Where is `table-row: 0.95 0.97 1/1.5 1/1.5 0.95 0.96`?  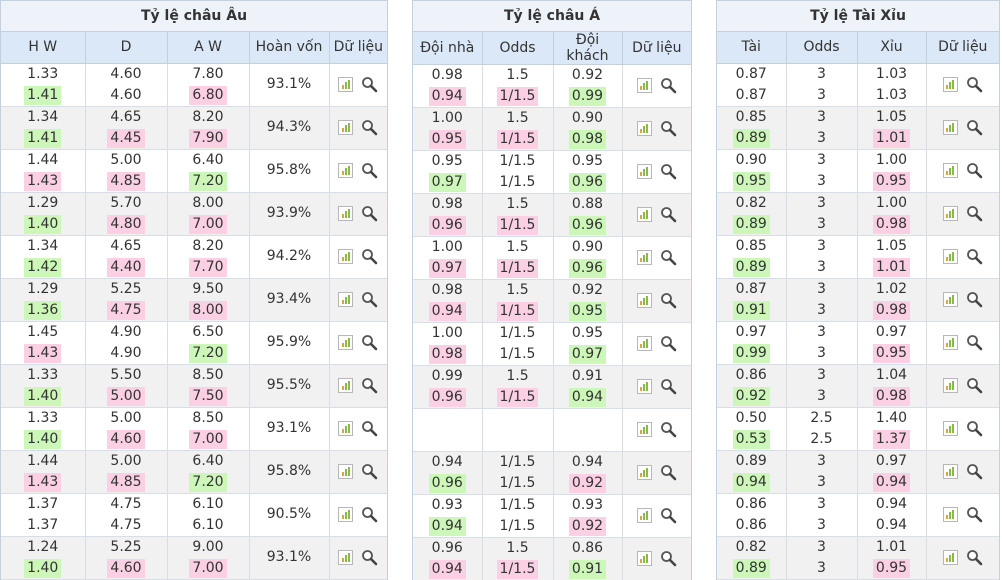
table-row: 0.95 0.97 1/1.5 1/1.5 0.95 0.96 is located at coordinates (552, 172).